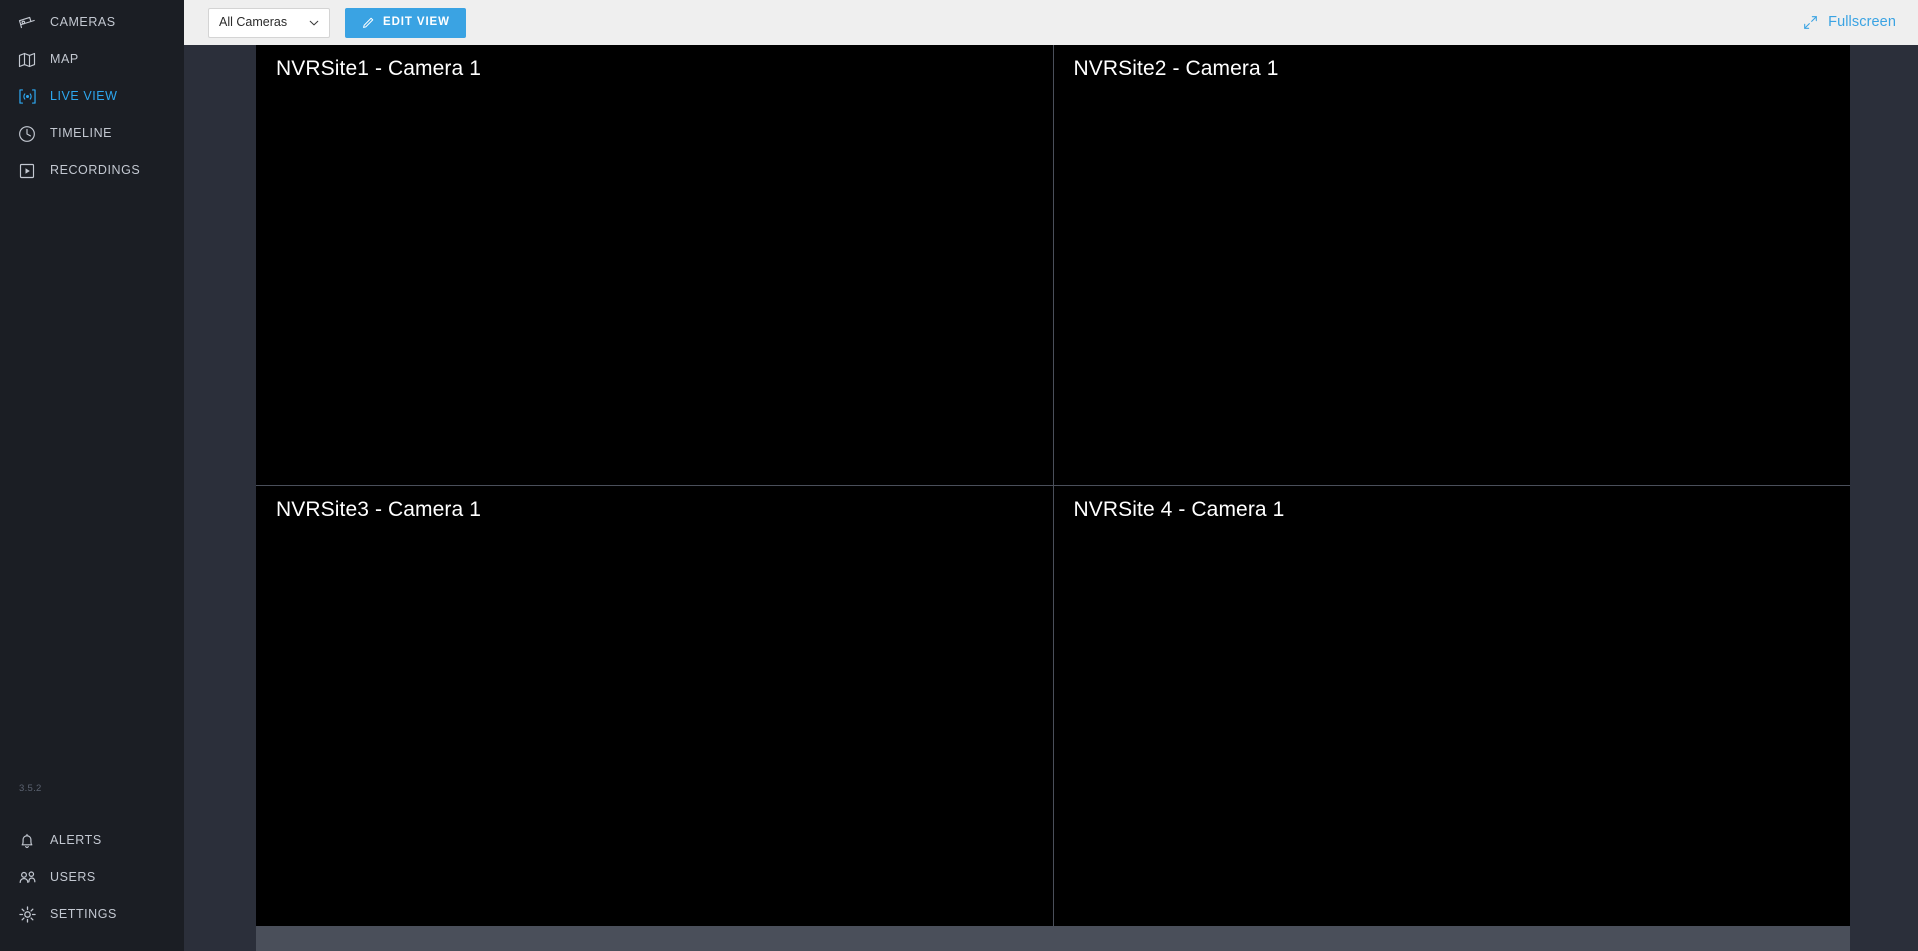 The width and height of the screenshot is (1918, 951). I want to click on fullscreen-button-label: Fullscreen, so click(1862, 22).